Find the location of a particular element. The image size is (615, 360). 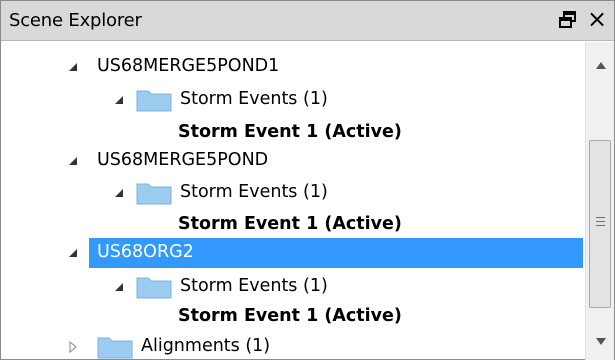

close-button: × is located at coordinates (597, 19).